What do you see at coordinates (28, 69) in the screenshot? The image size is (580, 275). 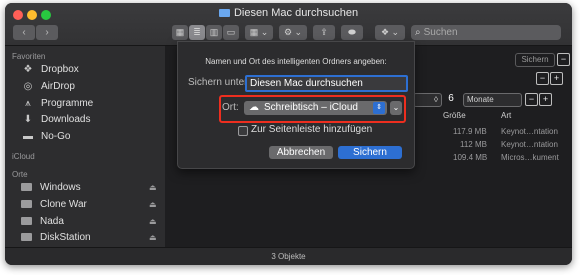 I see `dropbox-icon: ❖` at bounding box center [28, 69].